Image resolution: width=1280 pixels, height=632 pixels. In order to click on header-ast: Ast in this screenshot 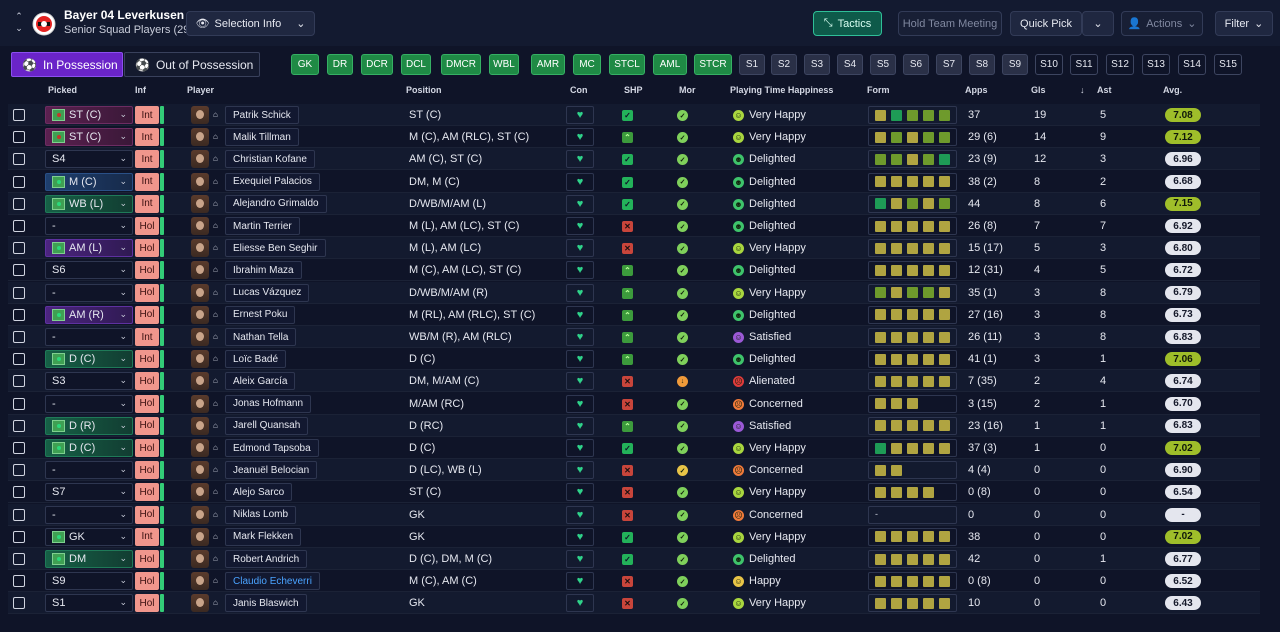, I will do `click(1104, 91)`.